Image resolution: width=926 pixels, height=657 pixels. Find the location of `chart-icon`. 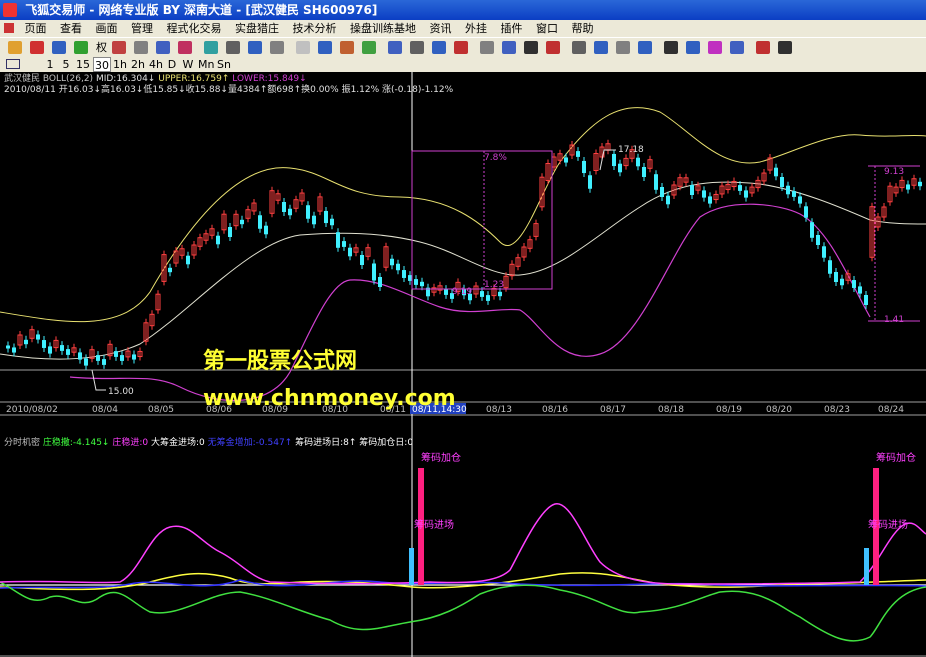

chart-icon is located at coordinates (13, 64).